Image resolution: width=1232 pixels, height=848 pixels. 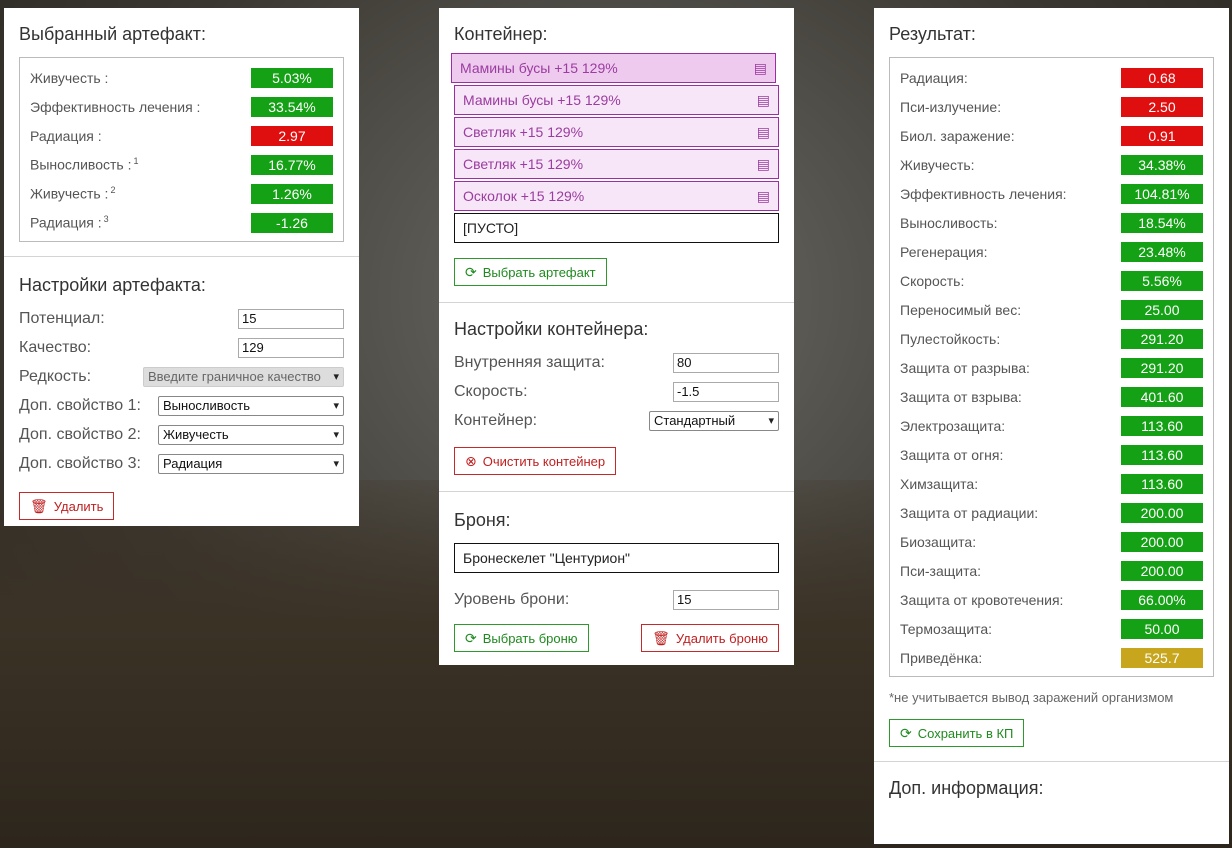 I want to click on container-settings-title: Настройки контейнера:, so click(x=551, y=329).